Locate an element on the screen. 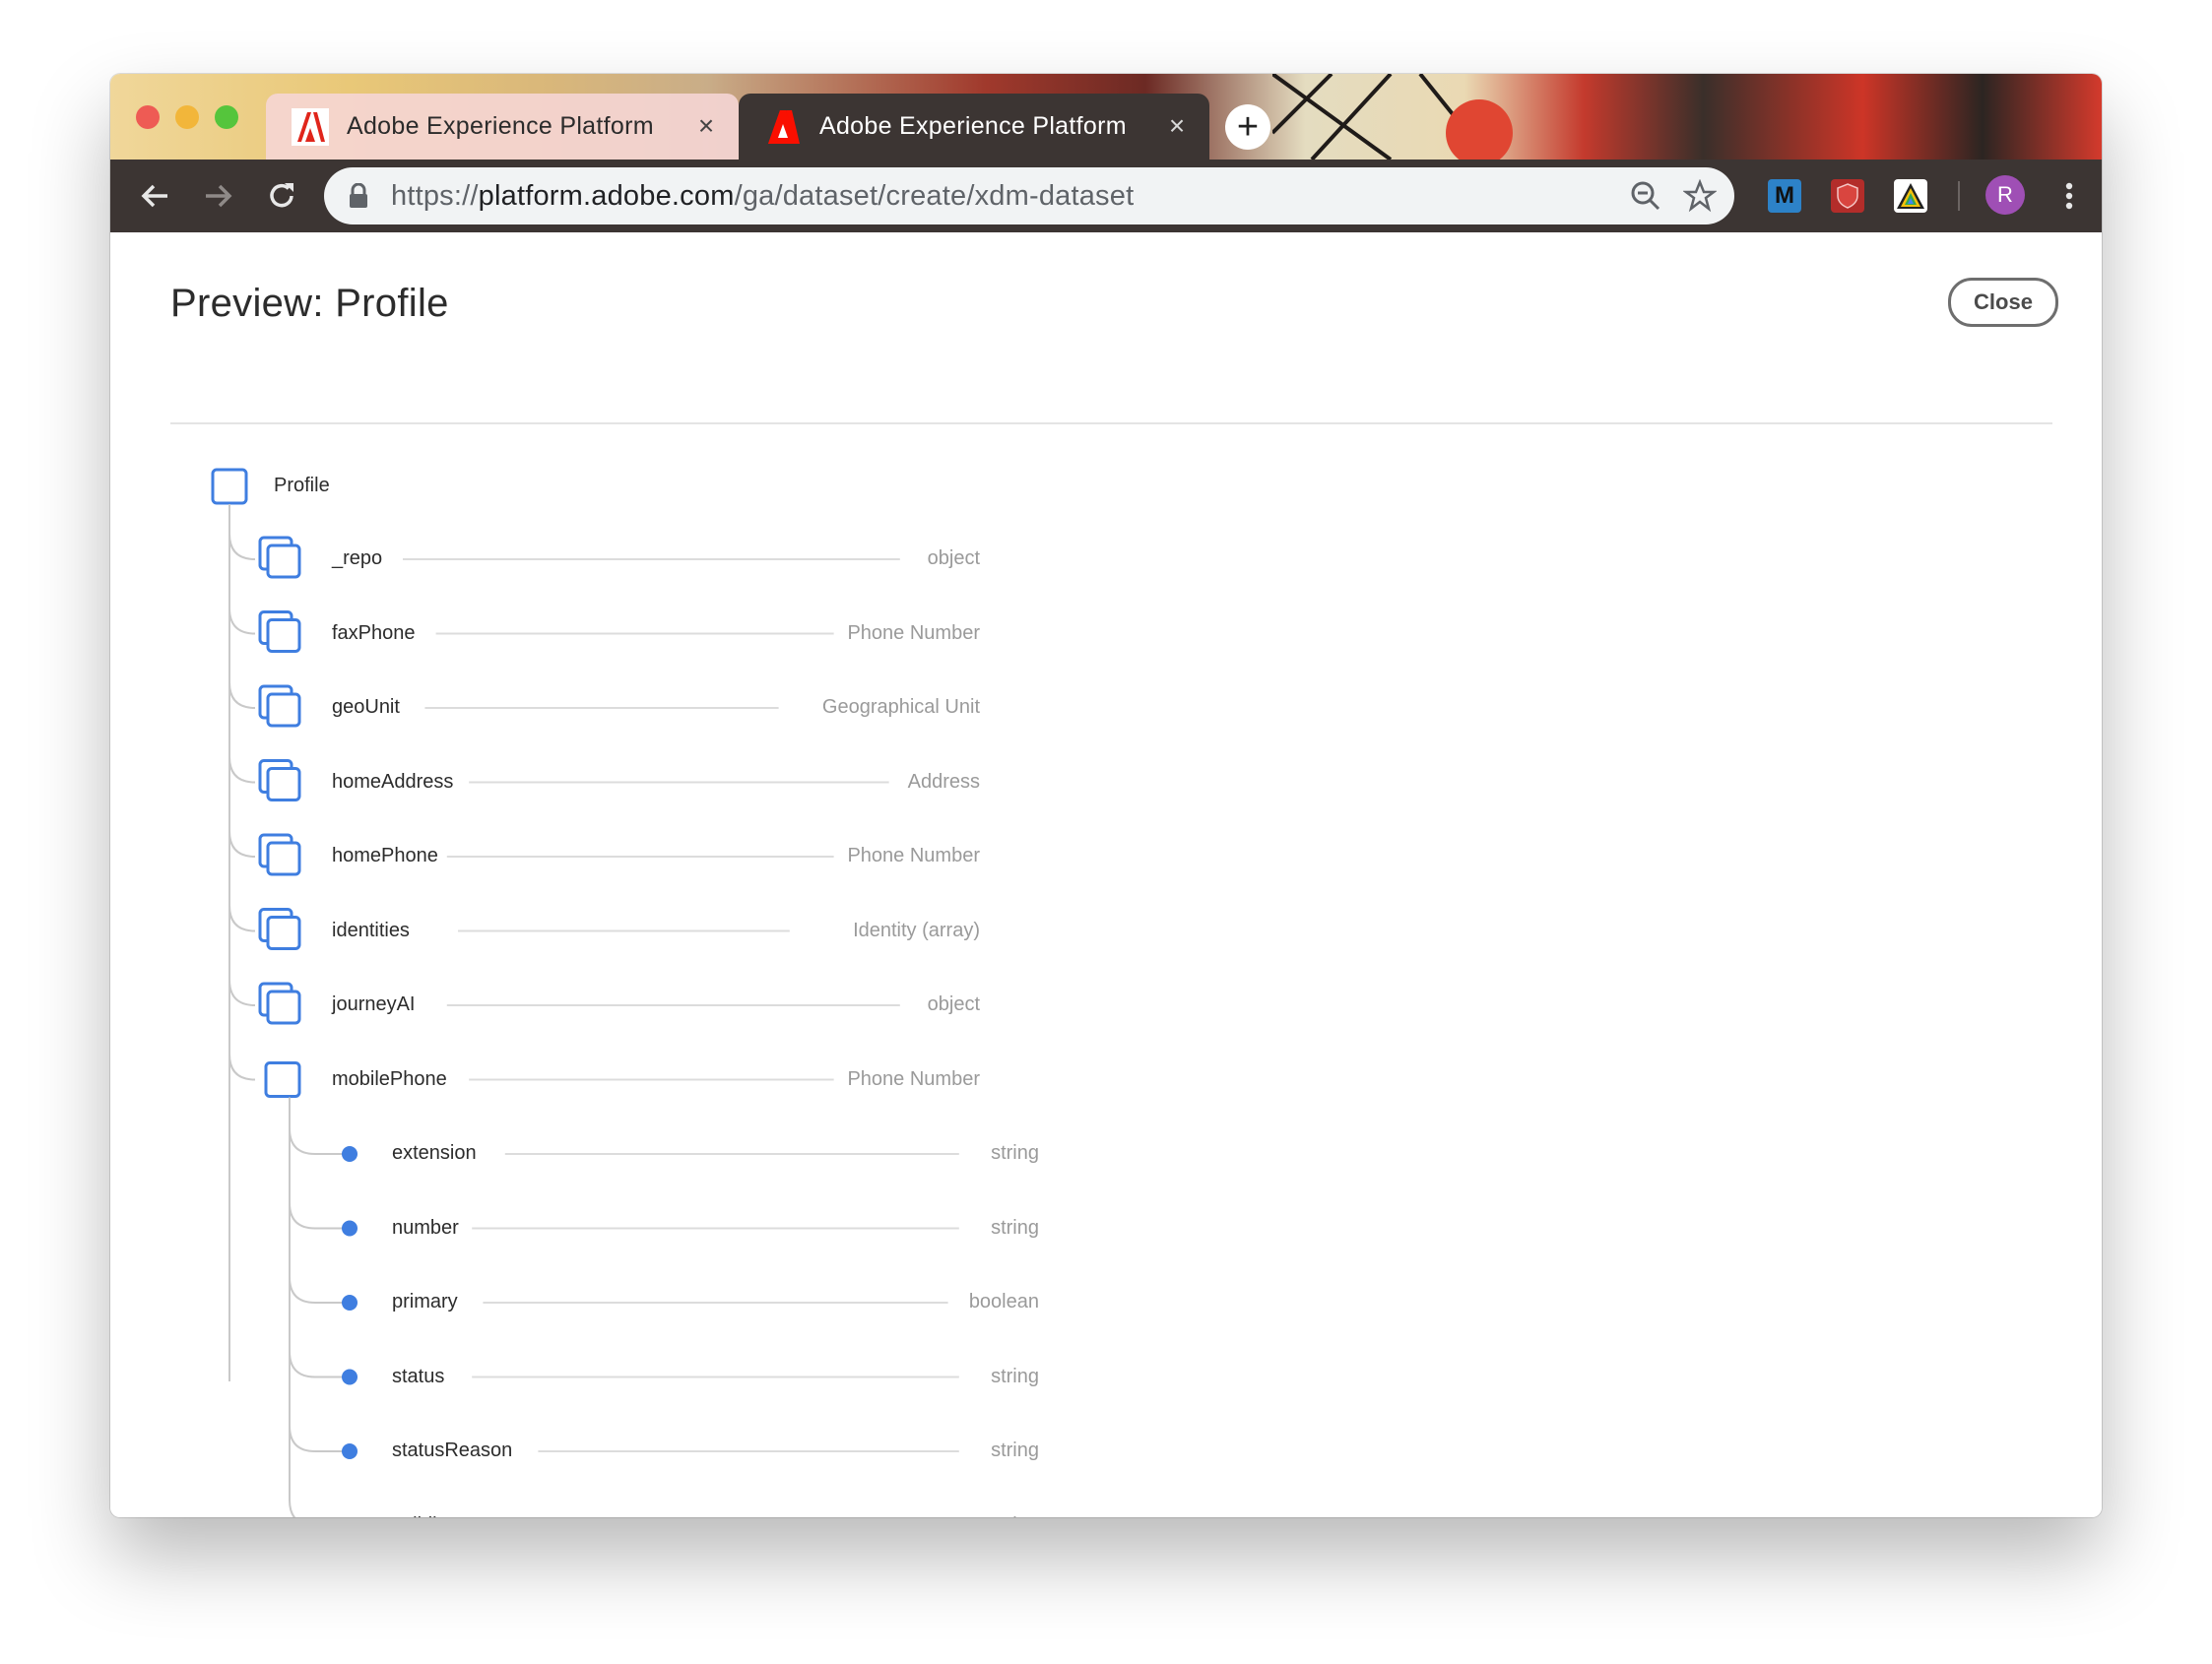 This screenshot has height=1664, width=2212. extension-shield-icon is located at coordinates (1847, 196).